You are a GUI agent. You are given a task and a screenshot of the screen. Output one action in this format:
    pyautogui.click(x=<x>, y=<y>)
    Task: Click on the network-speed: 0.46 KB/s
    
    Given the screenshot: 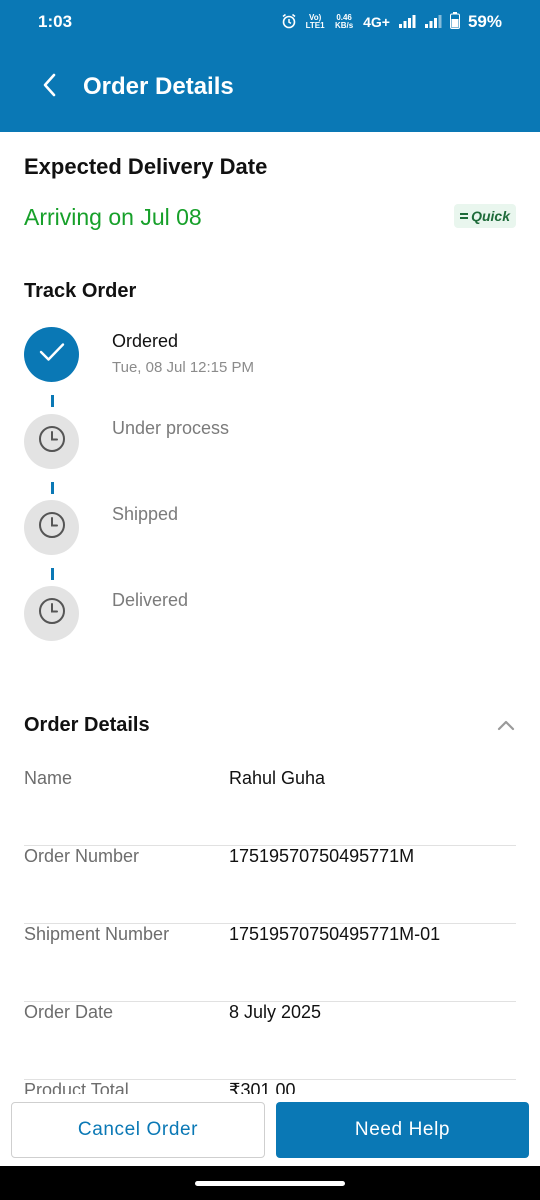 What is the action you would take?
    pyautogui.click(x=344, y=21)
    